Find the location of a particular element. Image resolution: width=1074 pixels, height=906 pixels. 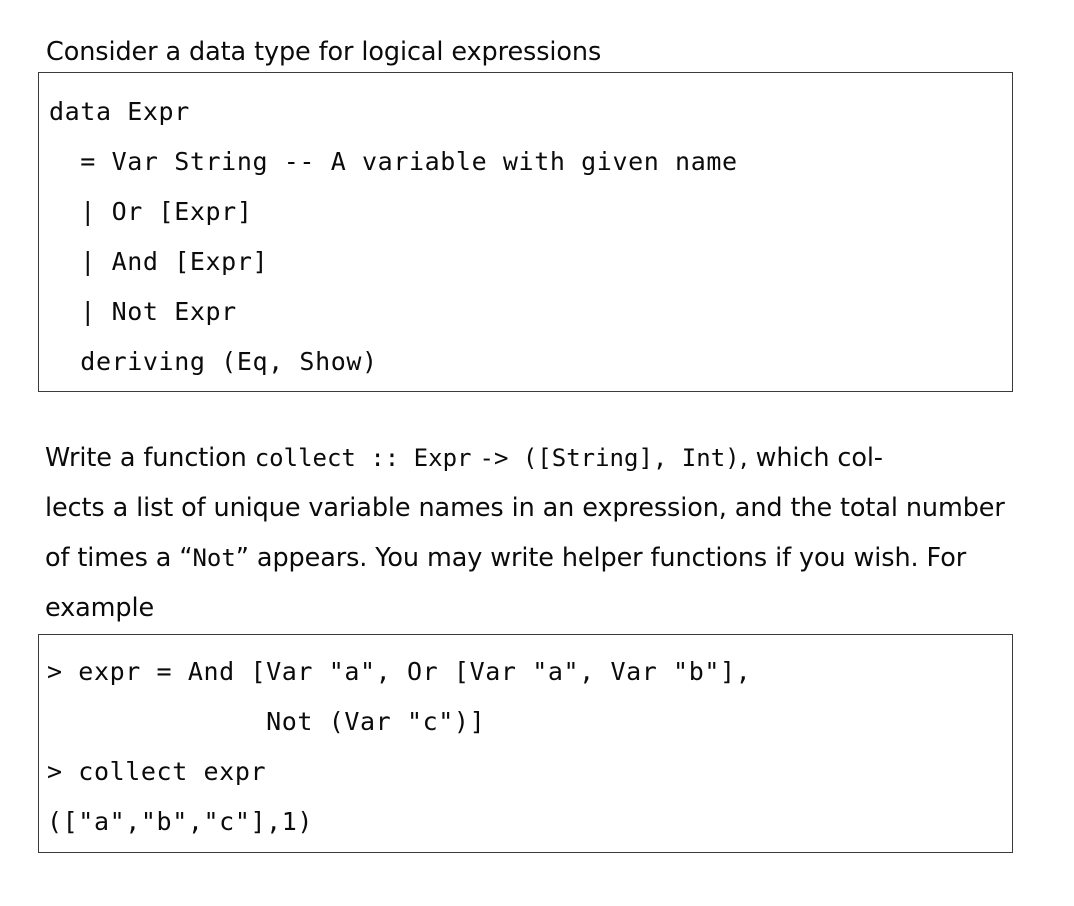

paragraph-text-run: Write a function is located at coordinates (150, 458).